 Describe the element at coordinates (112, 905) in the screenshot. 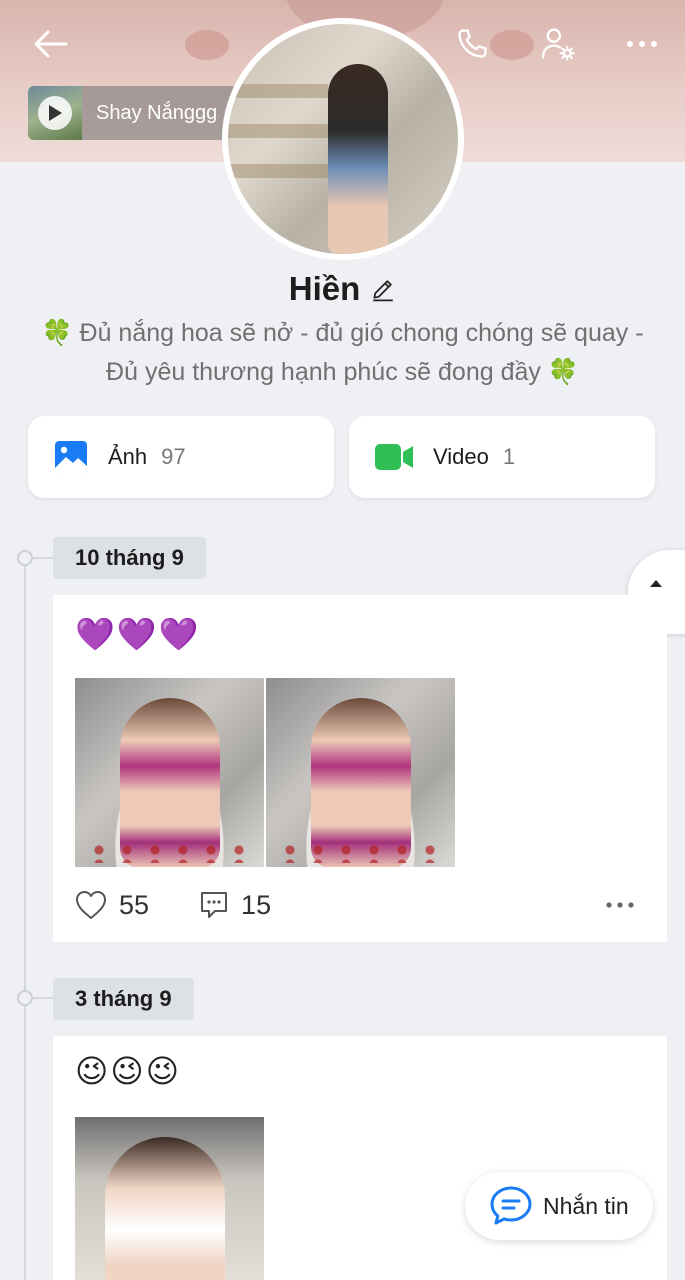

I see `like-button: 55` at that location.